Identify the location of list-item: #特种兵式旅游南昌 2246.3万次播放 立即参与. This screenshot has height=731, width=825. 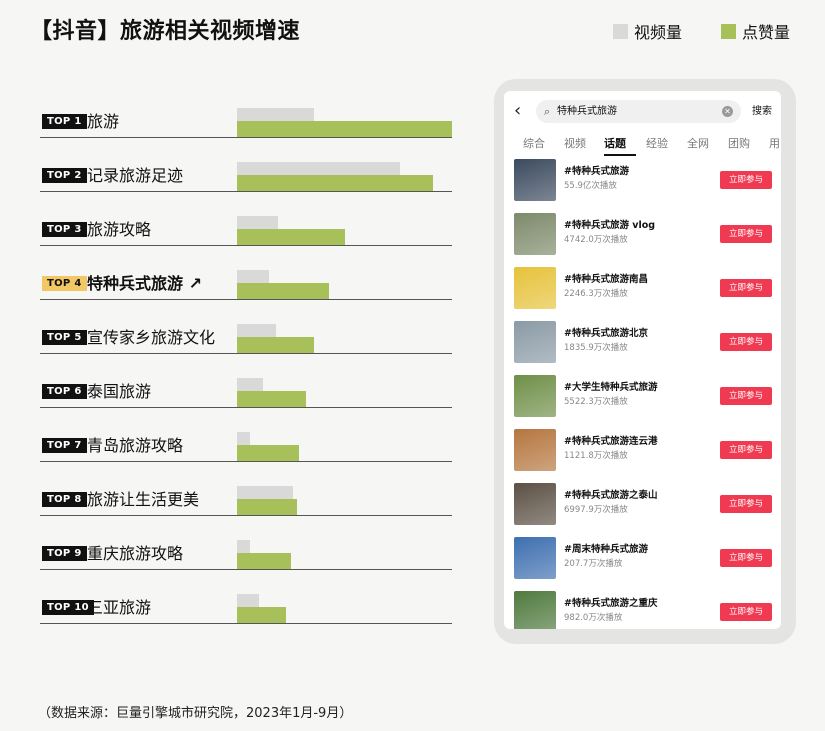
(642, 293).